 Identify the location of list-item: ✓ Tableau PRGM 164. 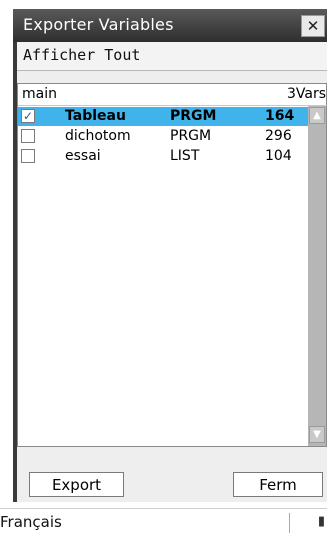
(163, 116).